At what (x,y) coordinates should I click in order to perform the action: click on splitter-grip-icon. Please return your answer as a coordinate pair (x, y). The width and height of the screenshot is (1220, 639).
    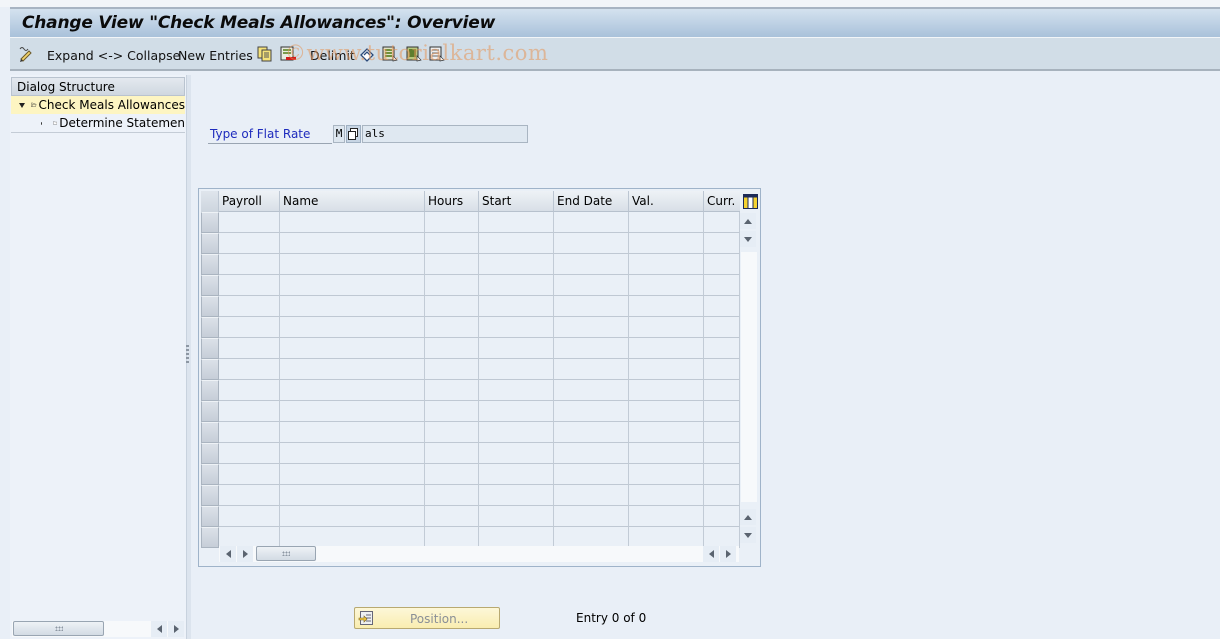
    Looking at the image, I should click on (187, 354).